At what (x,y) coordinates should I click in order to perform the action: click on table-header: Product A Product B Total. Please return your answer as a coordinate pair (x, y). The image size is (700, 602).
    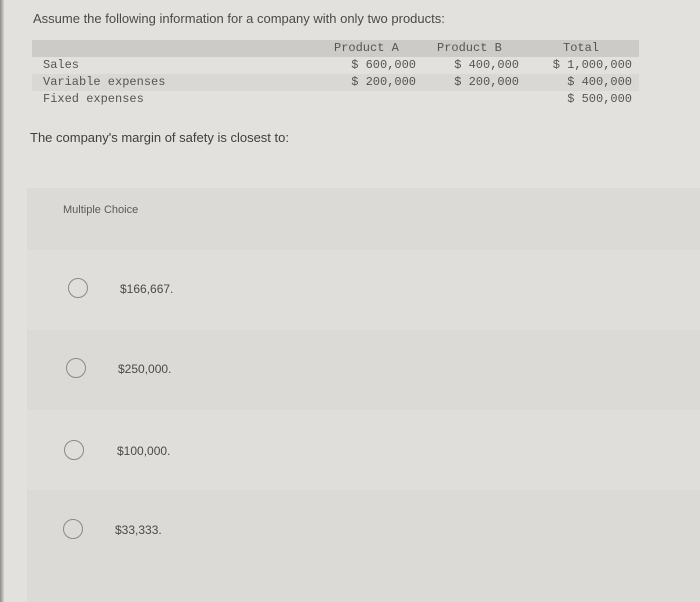
    Looking at the image, I should click on (335, 48).